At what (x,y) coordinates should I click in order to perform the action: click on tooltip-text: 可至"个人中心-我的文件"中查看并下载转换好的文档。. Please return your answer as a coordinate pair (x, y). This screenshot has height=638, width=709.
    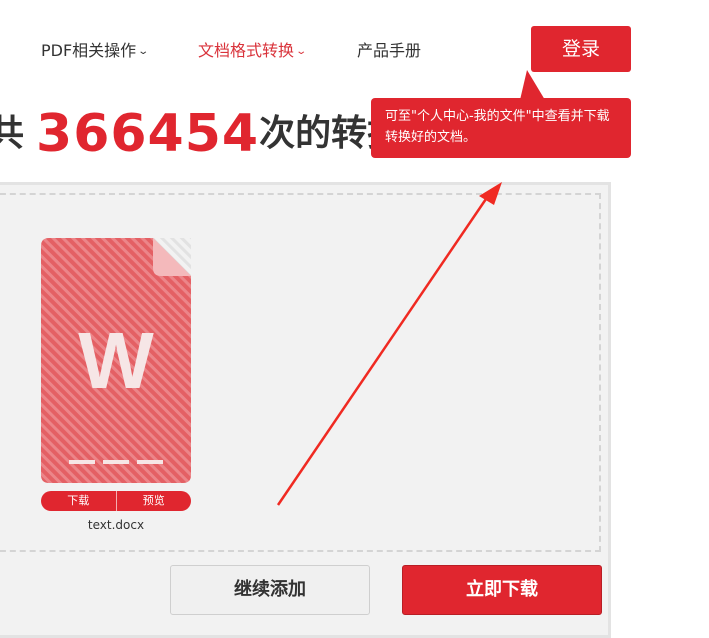
    Looking at the image, I should click on (497, 127).